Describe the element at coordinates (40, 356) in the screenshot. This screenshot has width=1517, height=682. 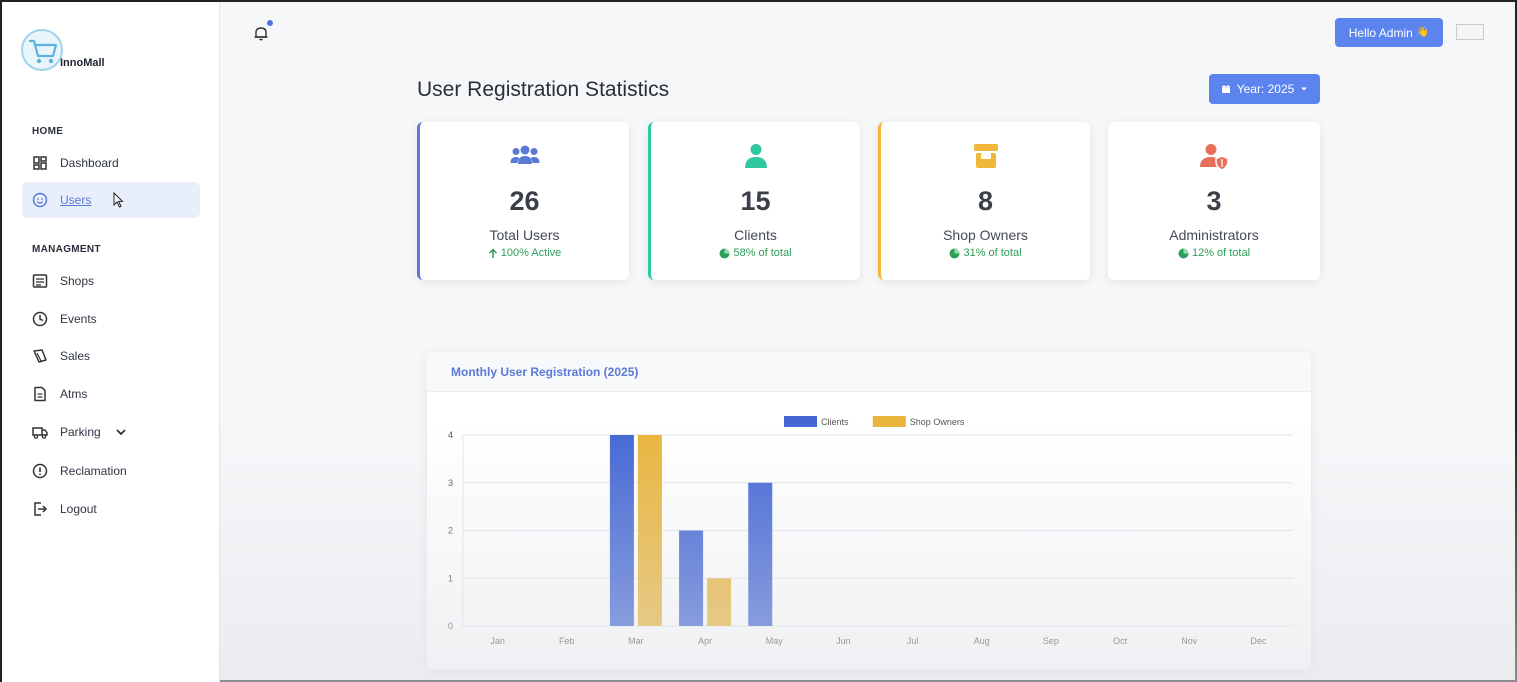
I see `tag-icon` at that location.